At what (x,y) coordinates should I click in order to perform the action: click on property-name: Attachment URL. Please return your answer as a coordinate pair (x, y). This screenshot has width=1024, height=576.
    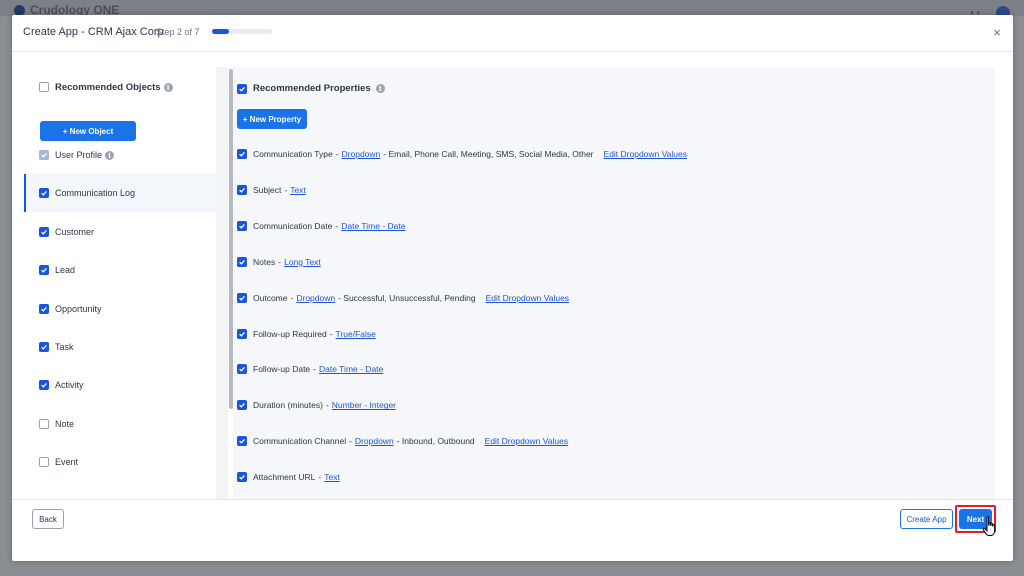
    Looking at the image, I should click on (284, 477).